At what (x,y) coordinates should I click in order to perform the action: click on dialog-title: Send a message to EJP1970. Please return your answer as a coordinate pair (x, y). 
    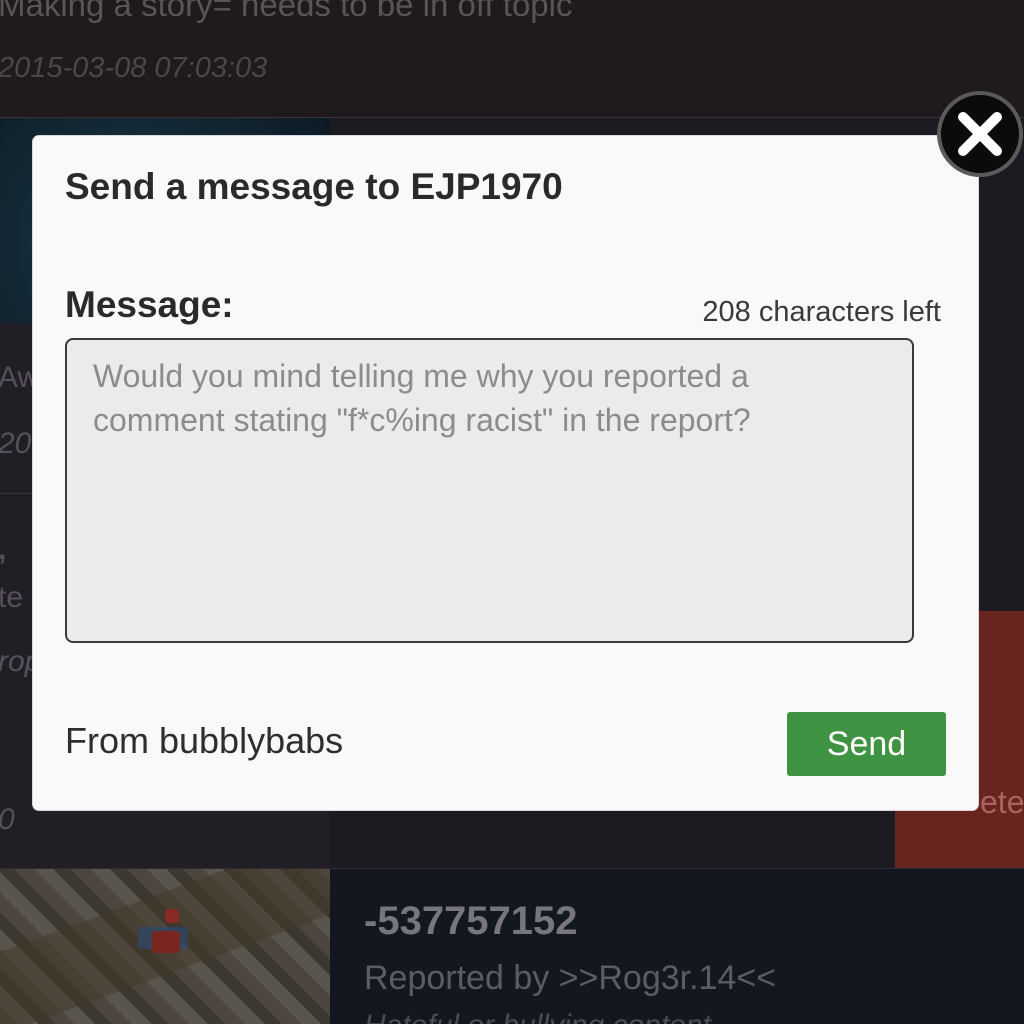
    Looking at the image, I should click on (314, 186).